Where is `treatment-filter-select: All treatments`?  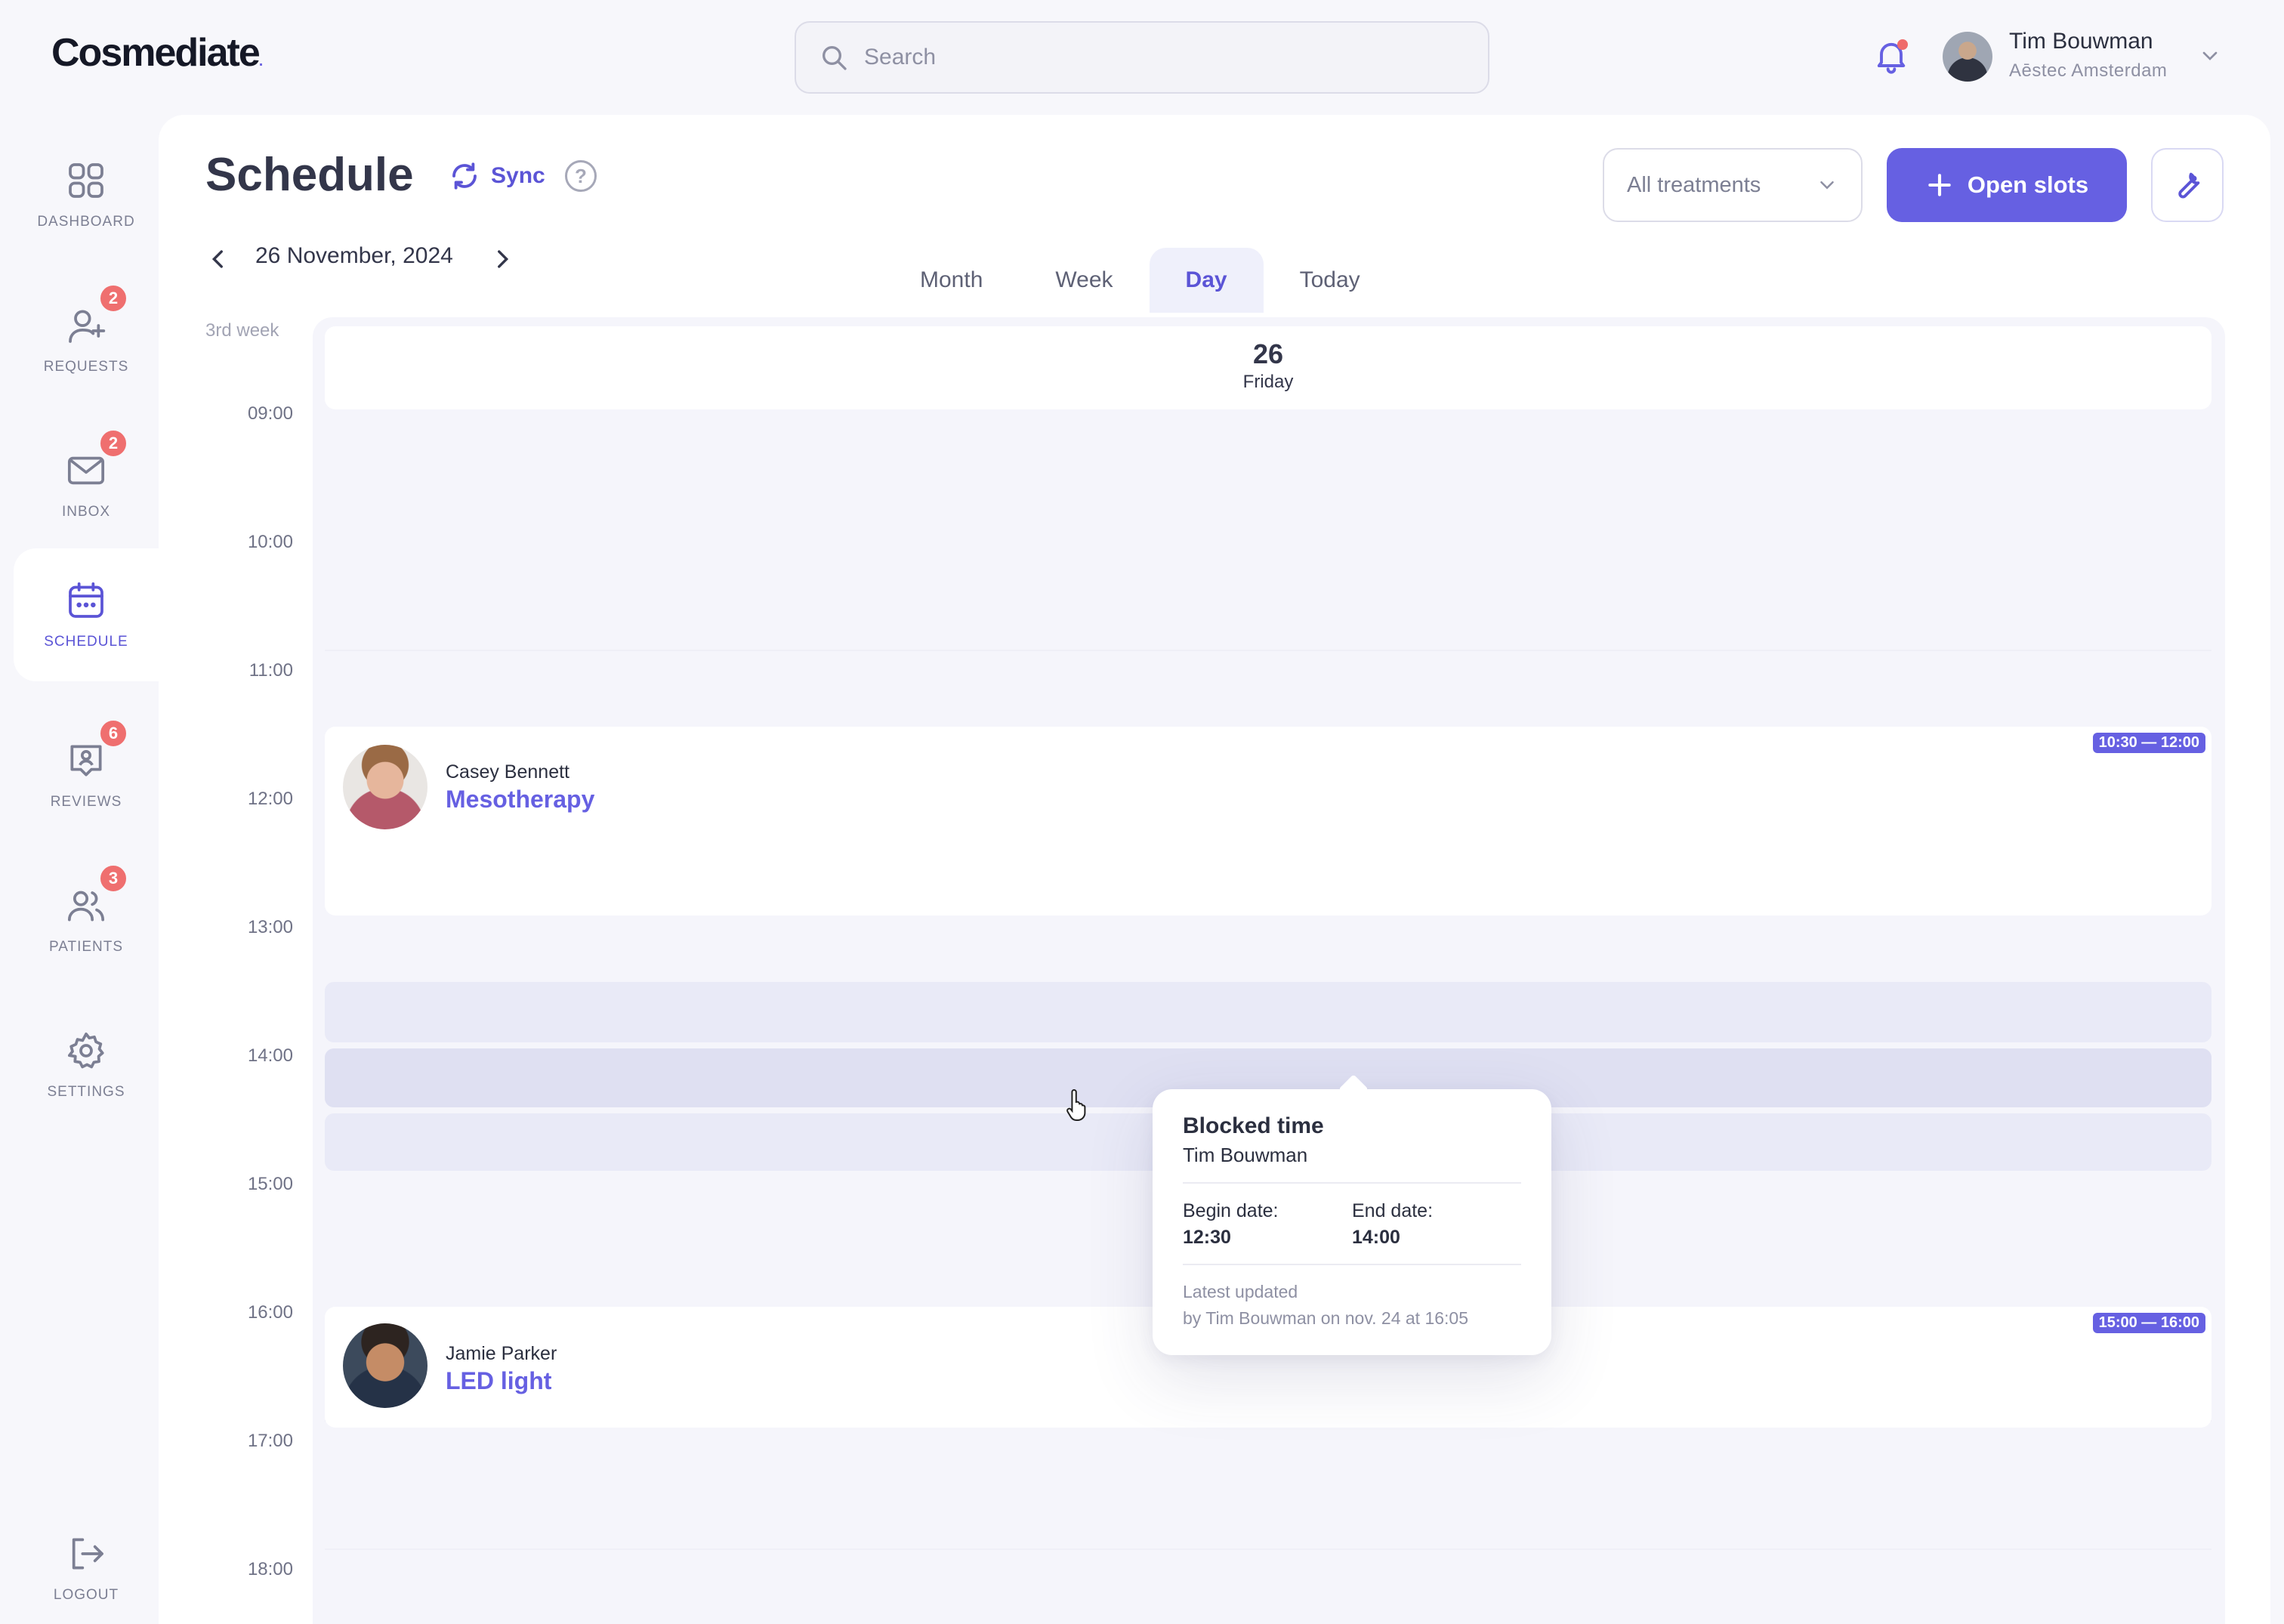 treatment-filter-select: All treatments is located at coordinates (1733, 185).